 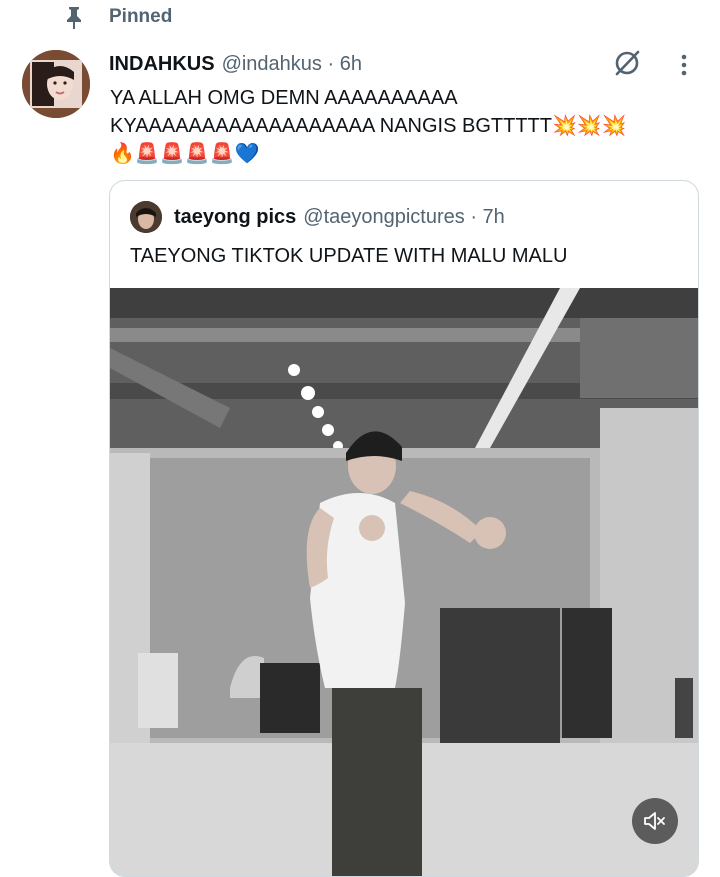 What do you see at coordinates (627, 63) in the screenshot?
I see `grok-icon` at bounding box center [627, 63].